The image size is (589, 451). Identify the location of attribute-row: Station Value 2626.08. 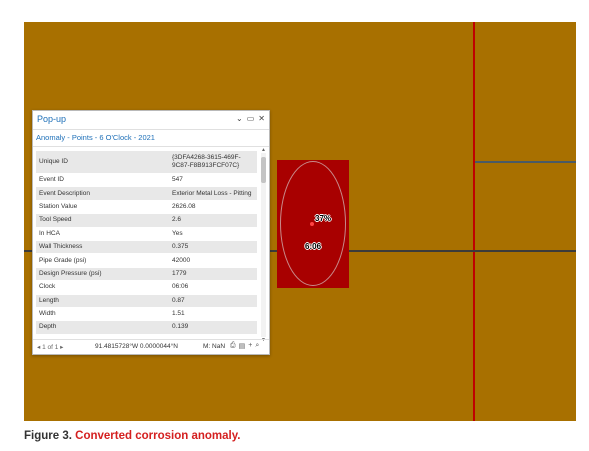
(146, 207).